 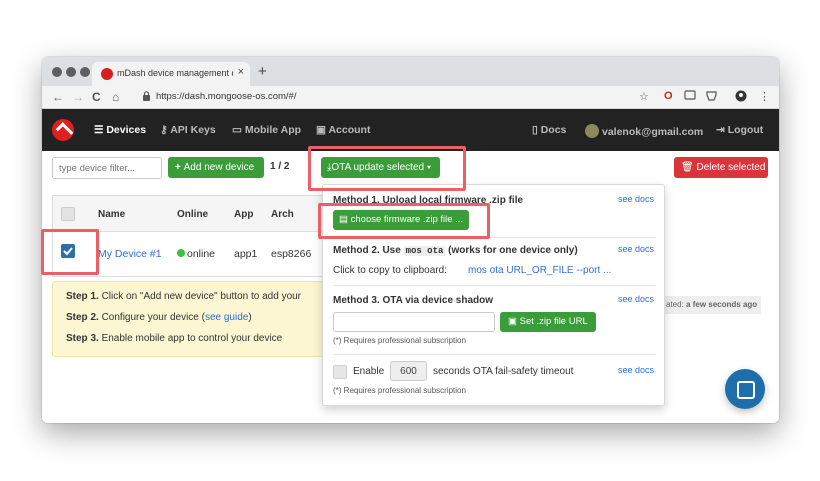 I want to click on caret-down-icon: ▾, so click(x=428, y=167).